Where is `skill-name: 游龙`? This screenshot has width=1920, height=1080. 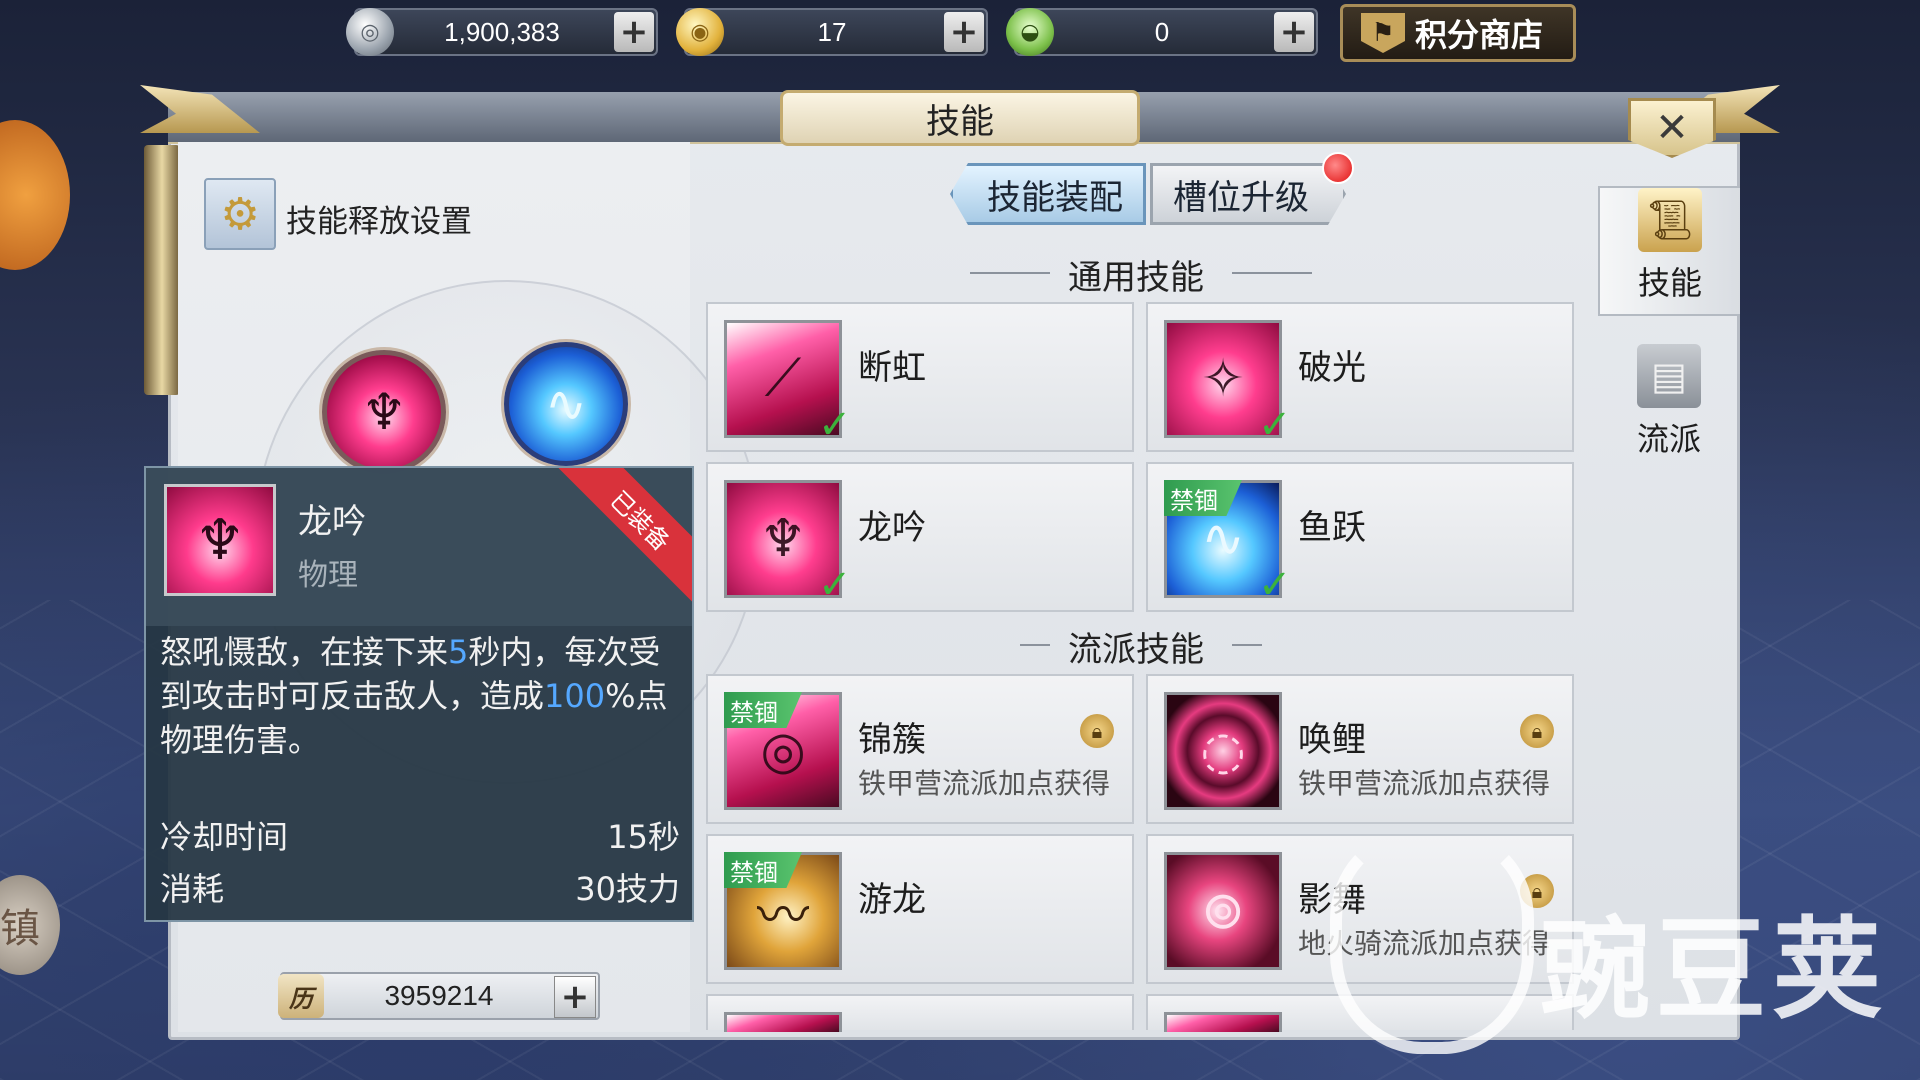
skill-name: 游龙 is located at coordinates (892, 900).